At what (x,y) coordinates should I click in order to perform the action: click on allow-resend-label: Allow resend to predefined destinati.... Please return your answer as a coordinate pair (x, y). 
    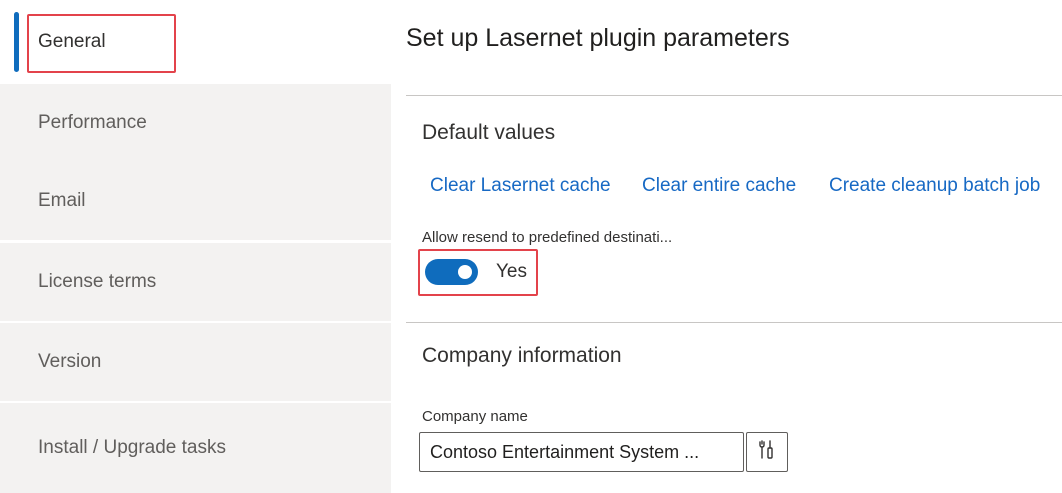
    Looking at the image, I should click on (547, 237).